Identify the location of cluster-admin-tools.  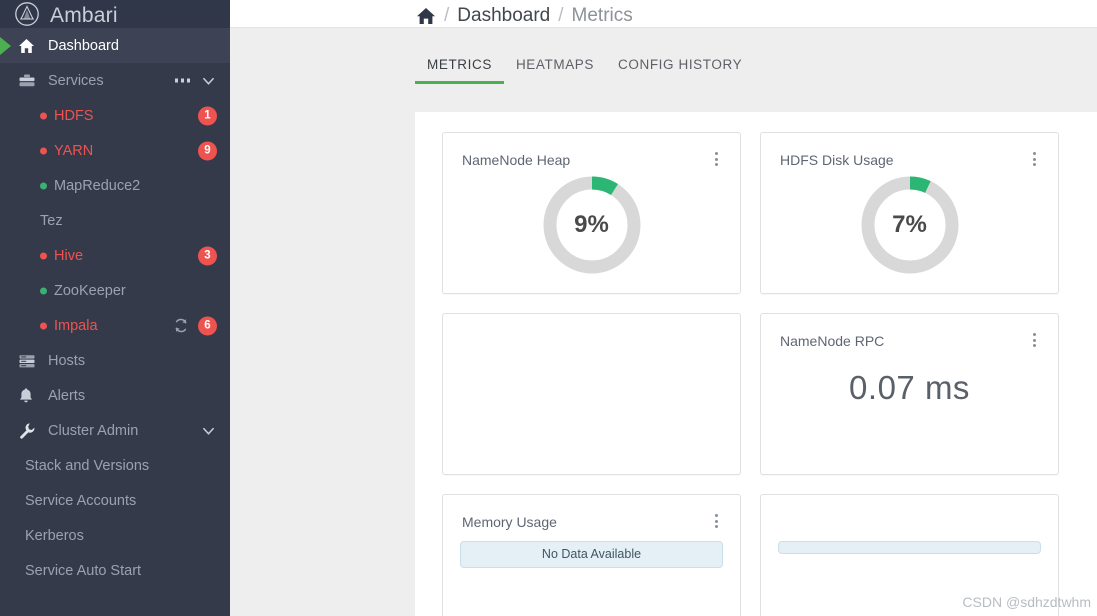
(208, 430).